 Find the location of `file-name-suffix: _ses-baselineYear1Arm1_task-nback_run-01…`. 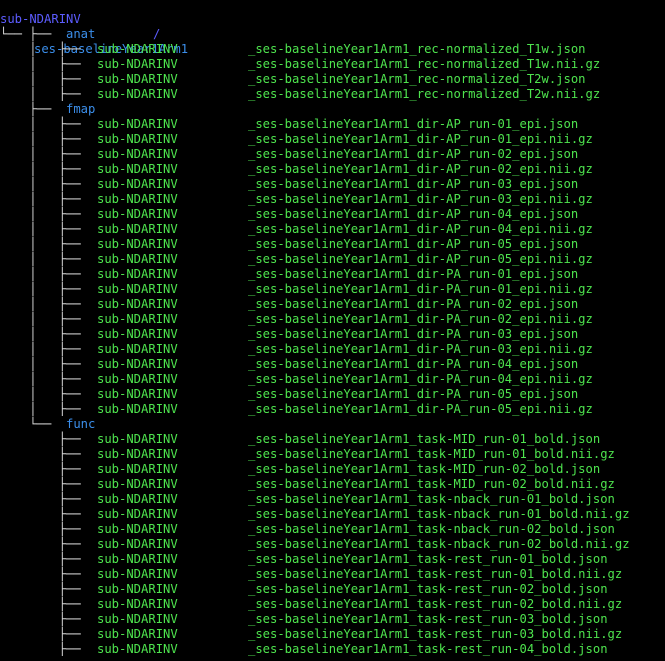

file-name-suffix: _ses-baselineYear1Arm1_task-nback_run-01… is located at coordinates (431, 499).